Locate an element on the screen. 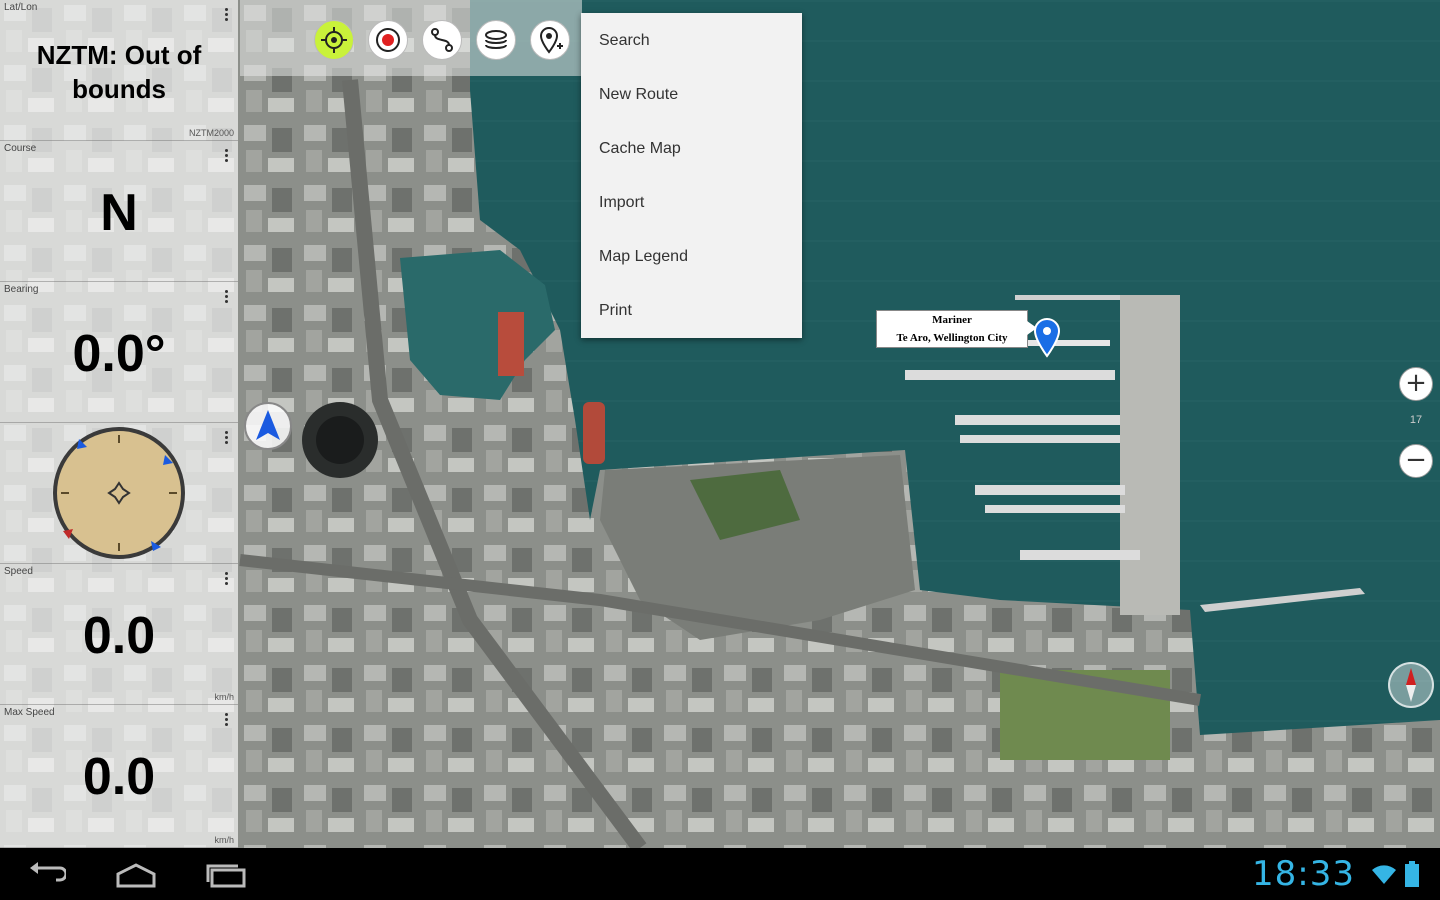 This screenshot has height=900, width=1440. map-pin-icon is located at coordinates (1047, 338).